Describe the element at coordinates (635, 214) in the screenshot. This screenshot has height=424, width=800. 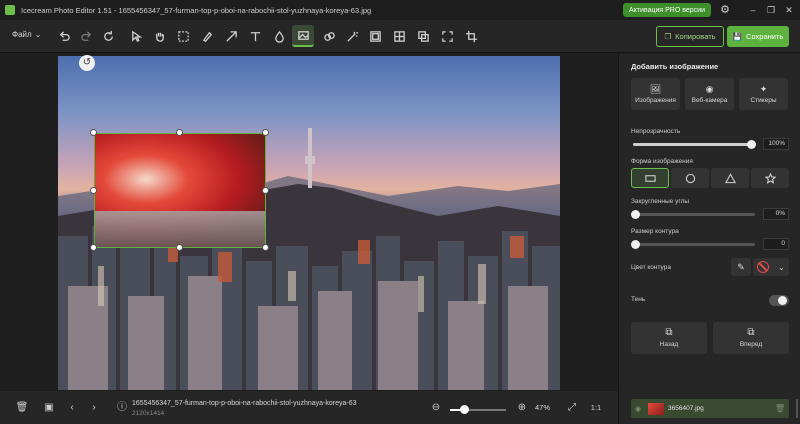
I see `corners-slider-knob` at that location.